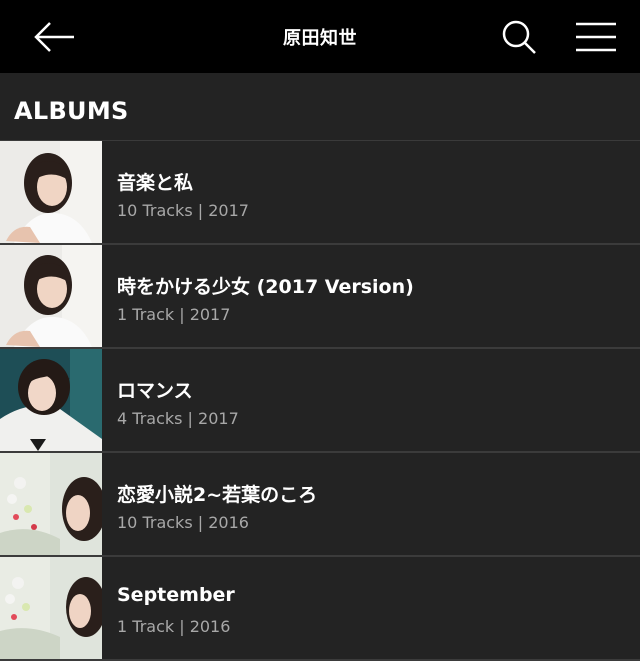  I want to click on search-icon, so click(519, 37).